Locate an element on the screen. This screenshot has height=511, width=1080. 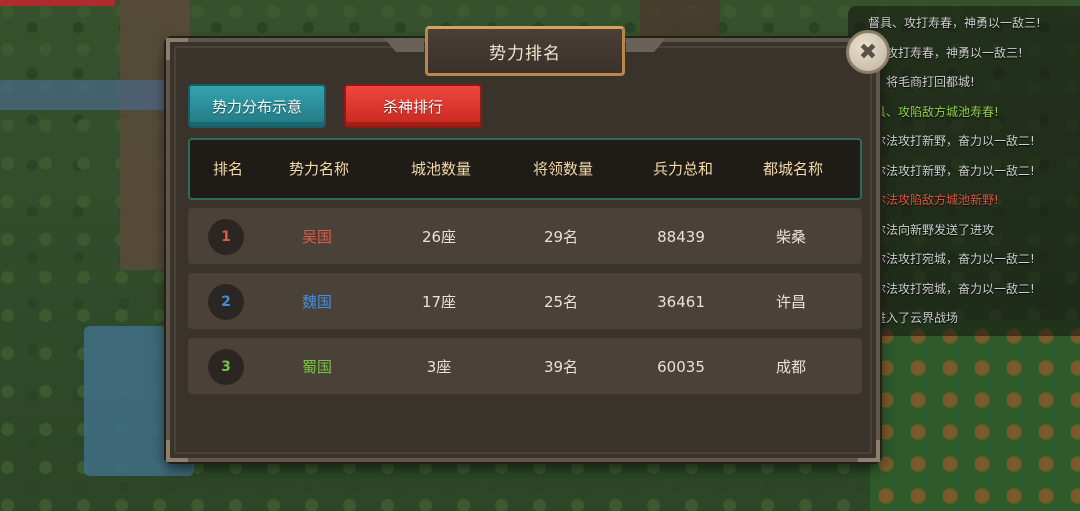
tab-faction-distribution: 势力分布示意 is located at coordinates (257, 106).